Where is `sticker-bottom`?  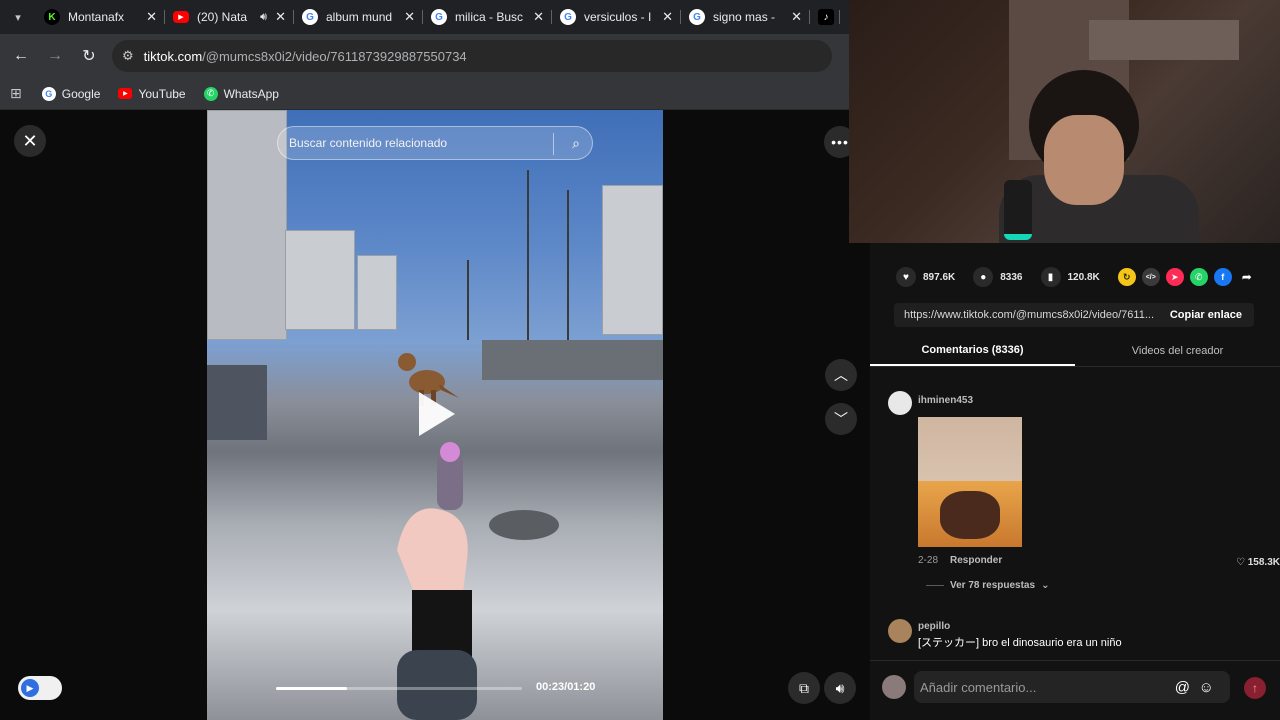 sticker-bottom is located at coordinates (970, 514).